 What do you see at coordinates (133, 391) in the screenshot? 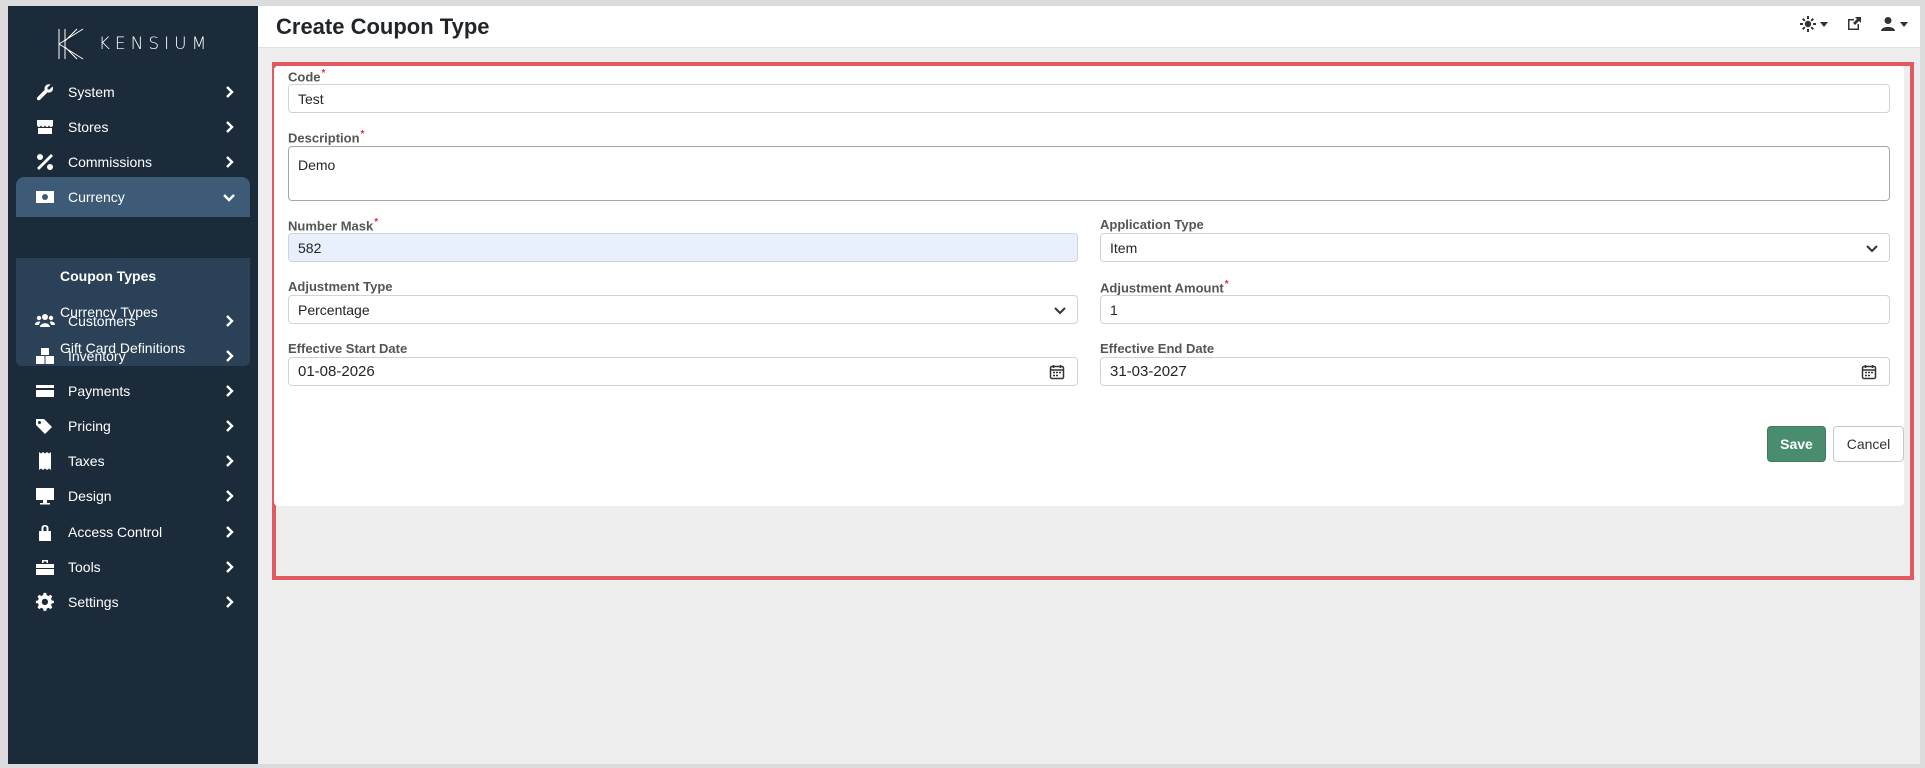
I see `sidebar-item-payments: Payments` at bounding box center [133, 391].